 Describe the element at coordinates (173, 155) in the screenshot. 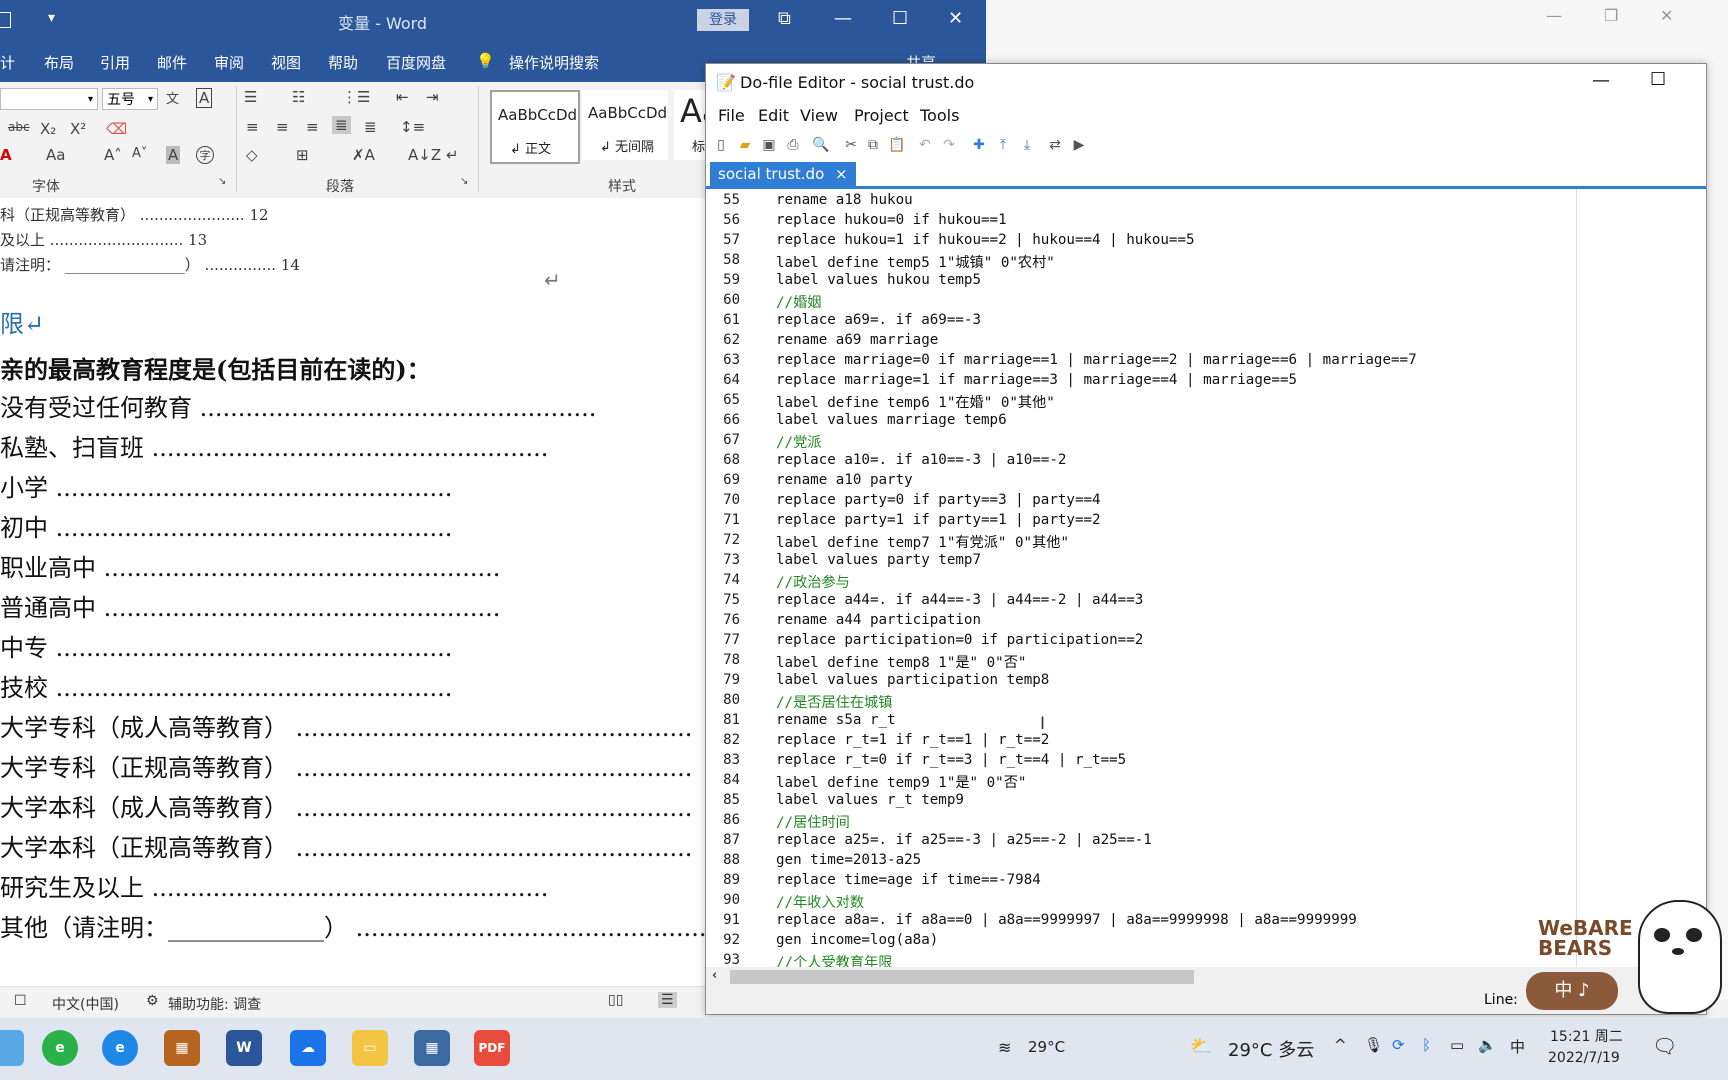

I see `character-shading-icon: A` at that location.